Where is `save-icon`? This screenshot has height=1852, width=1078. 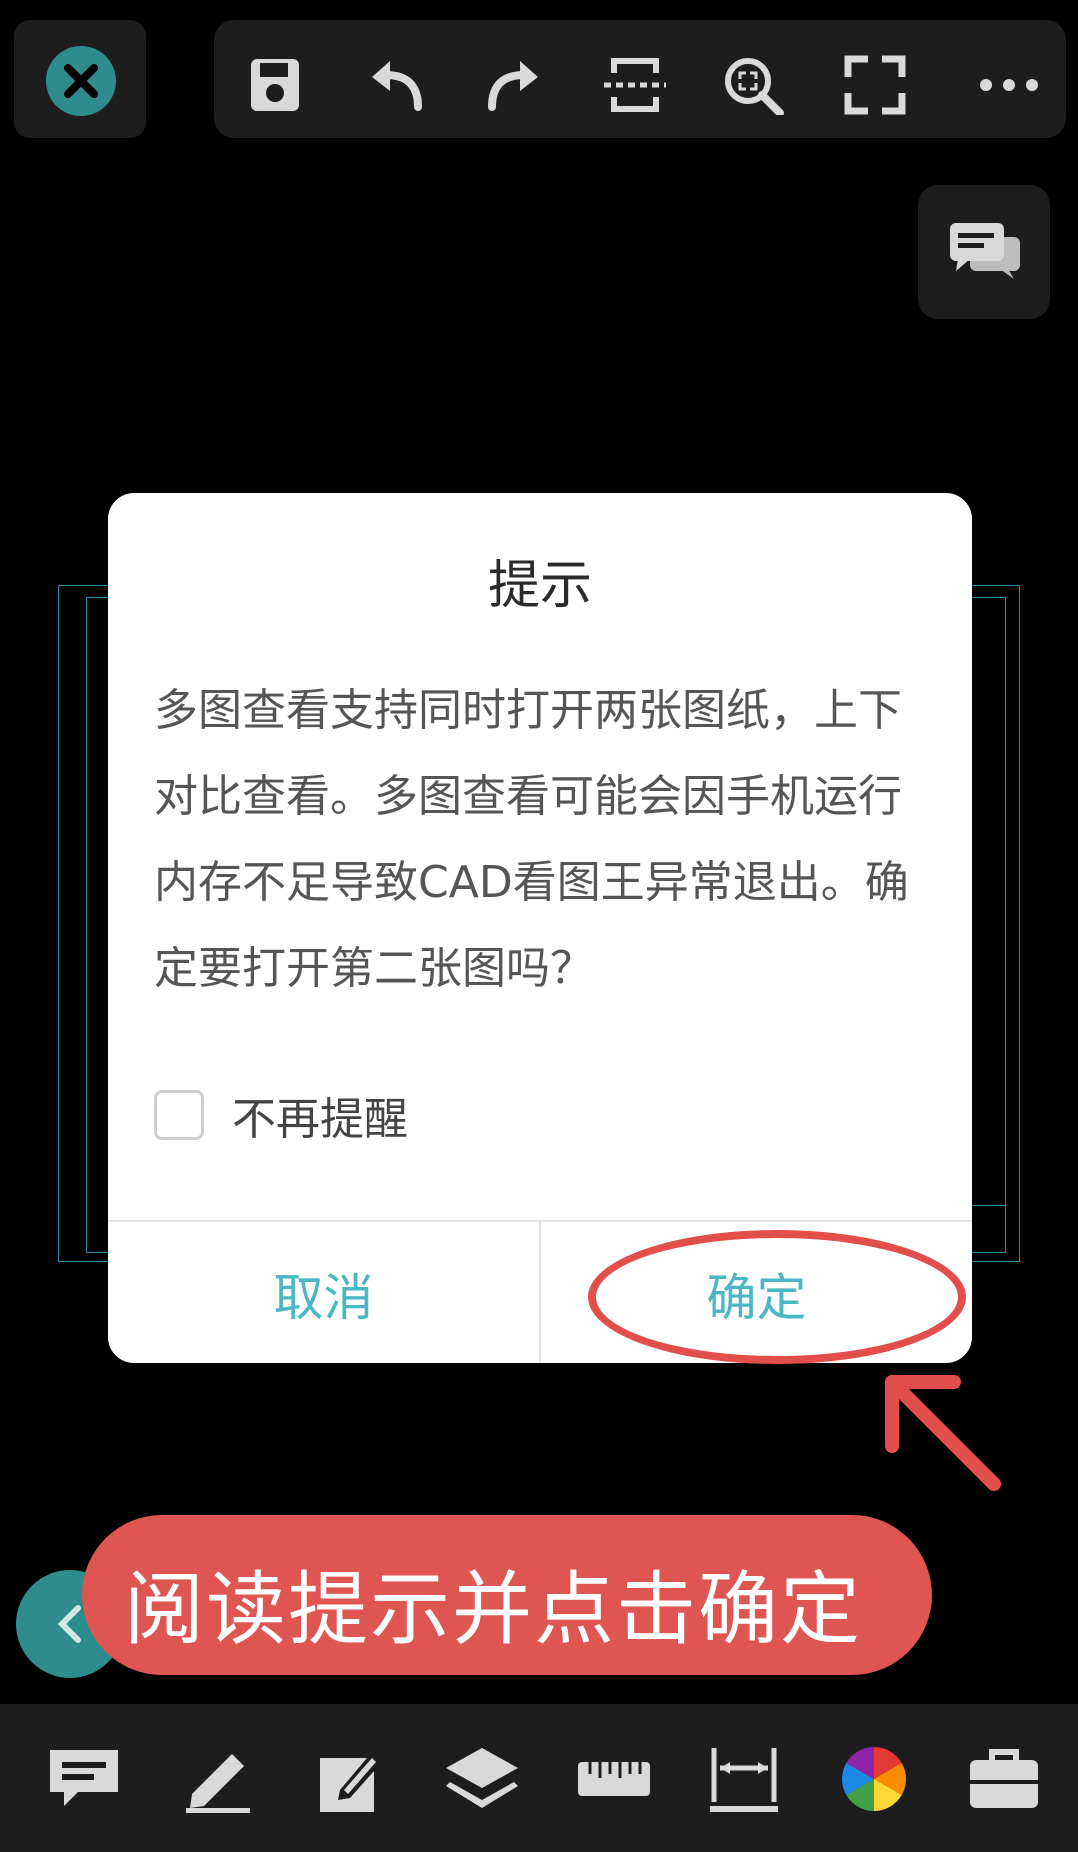 save-icon is located at coordinates (275, 85).